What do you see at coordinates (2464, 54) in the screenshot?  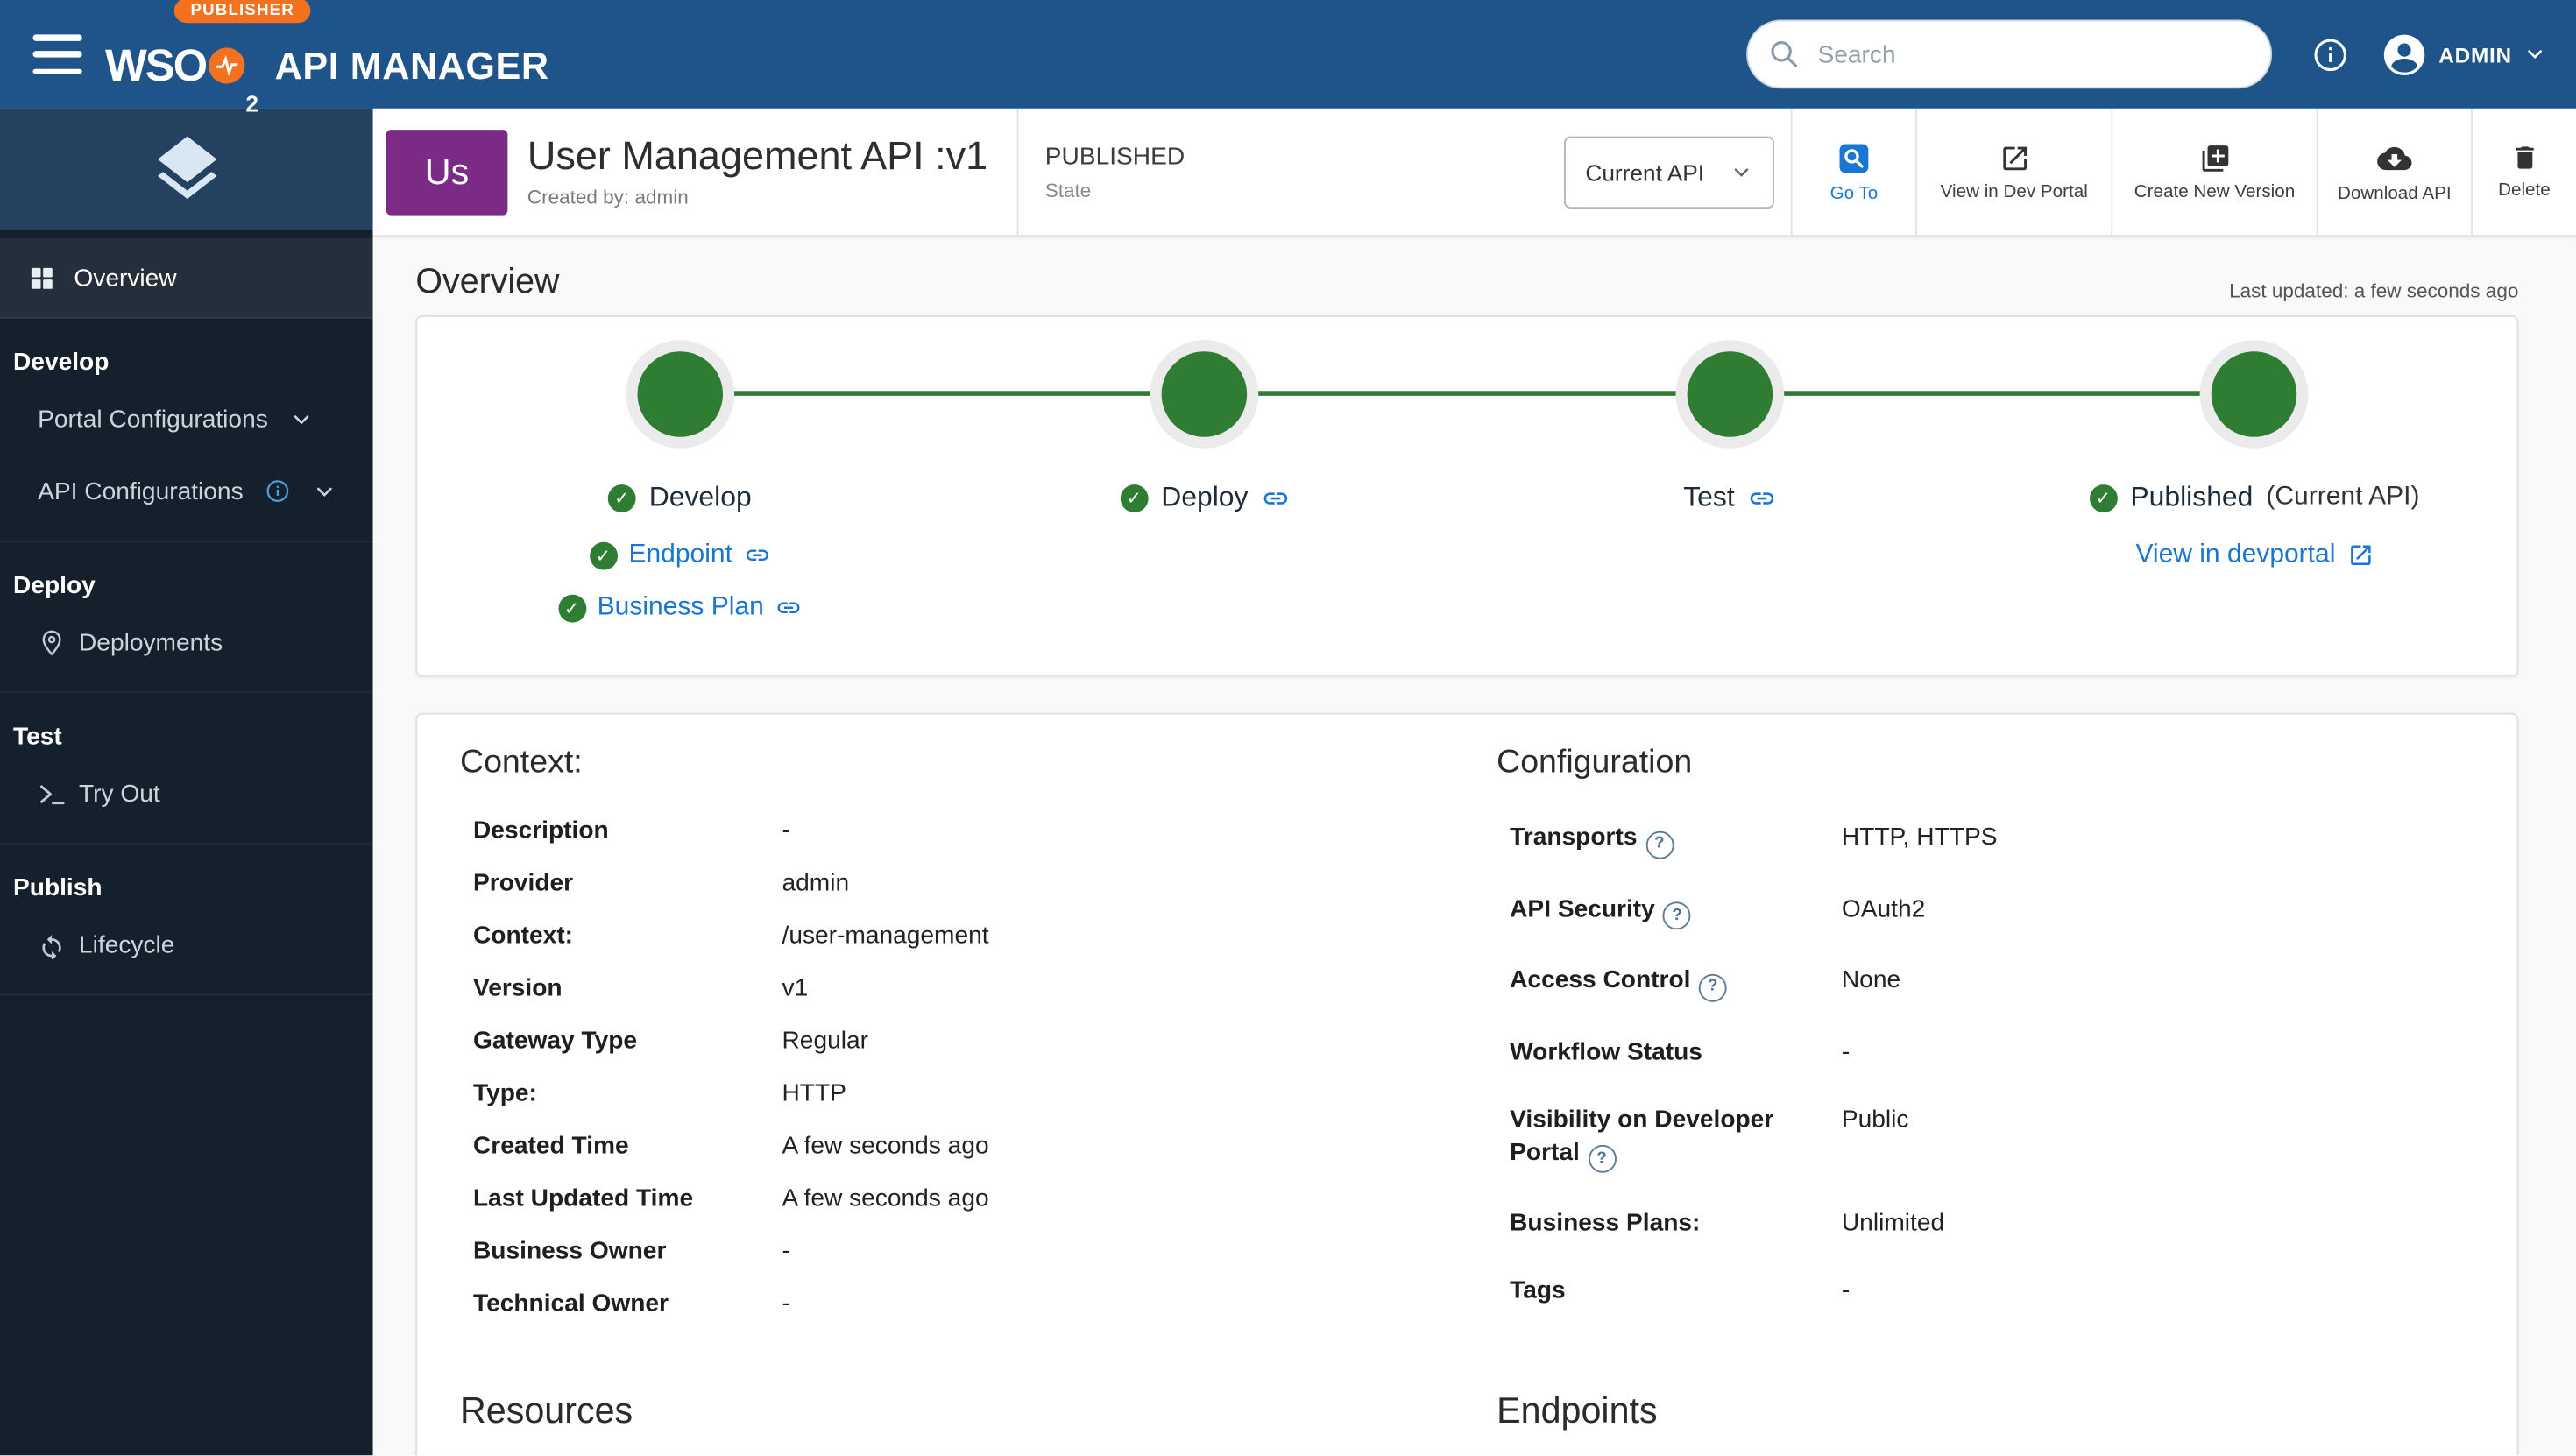 I see `user-menu: ADMIN` at bounding box center [2464, 54].